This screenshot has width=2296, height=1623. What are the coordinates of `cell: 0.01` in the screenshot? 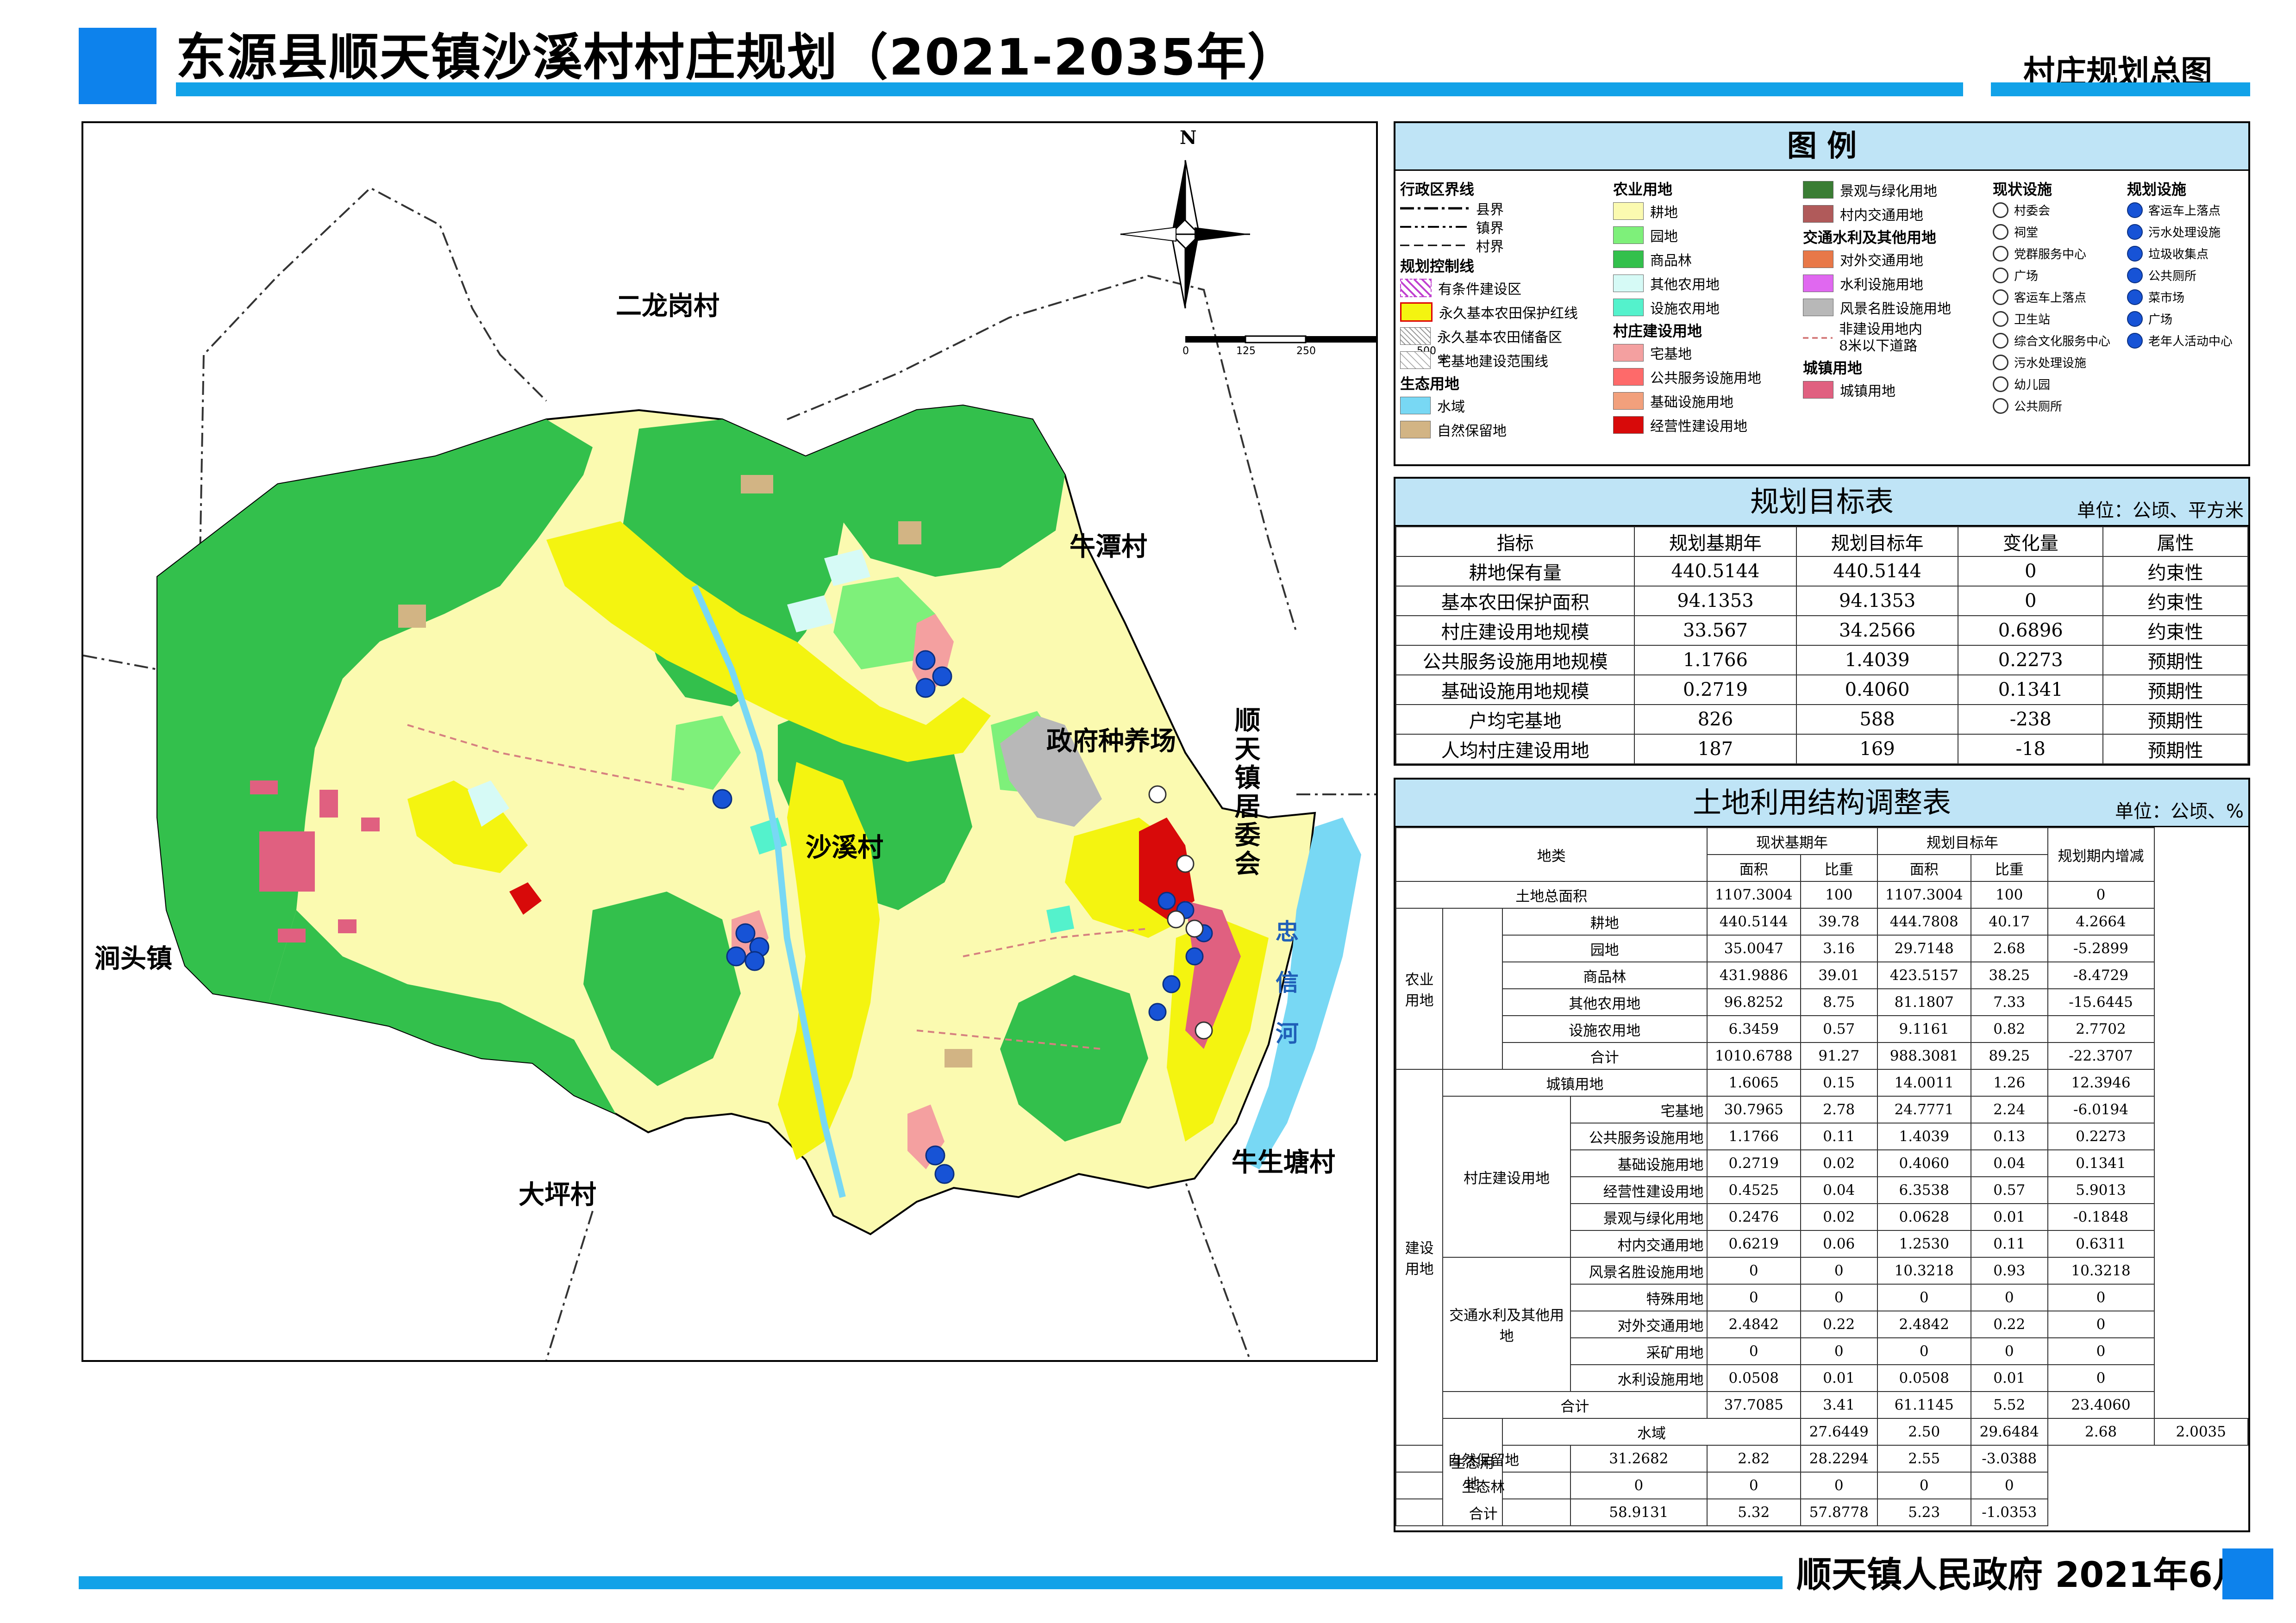 It's located at (1839, 1378).